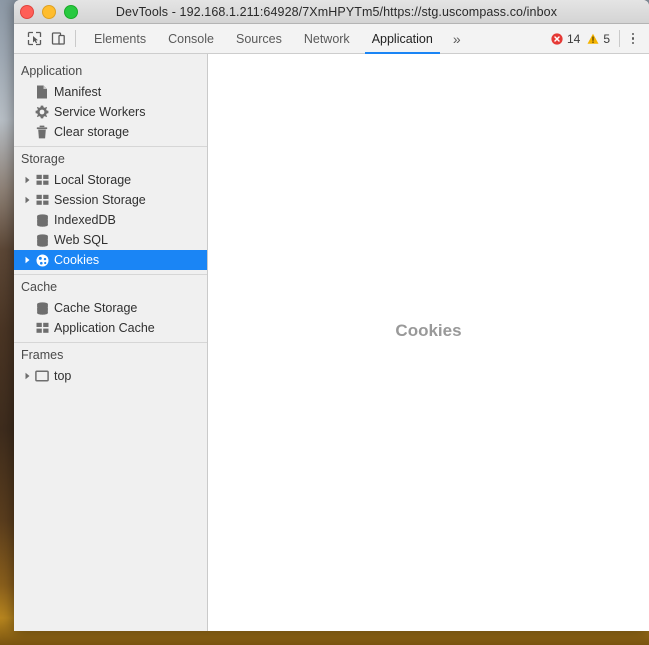  What do you see at coordinates (557, 38) in the screenshot?
I see `error-icon` at bounding box center [557, 38].